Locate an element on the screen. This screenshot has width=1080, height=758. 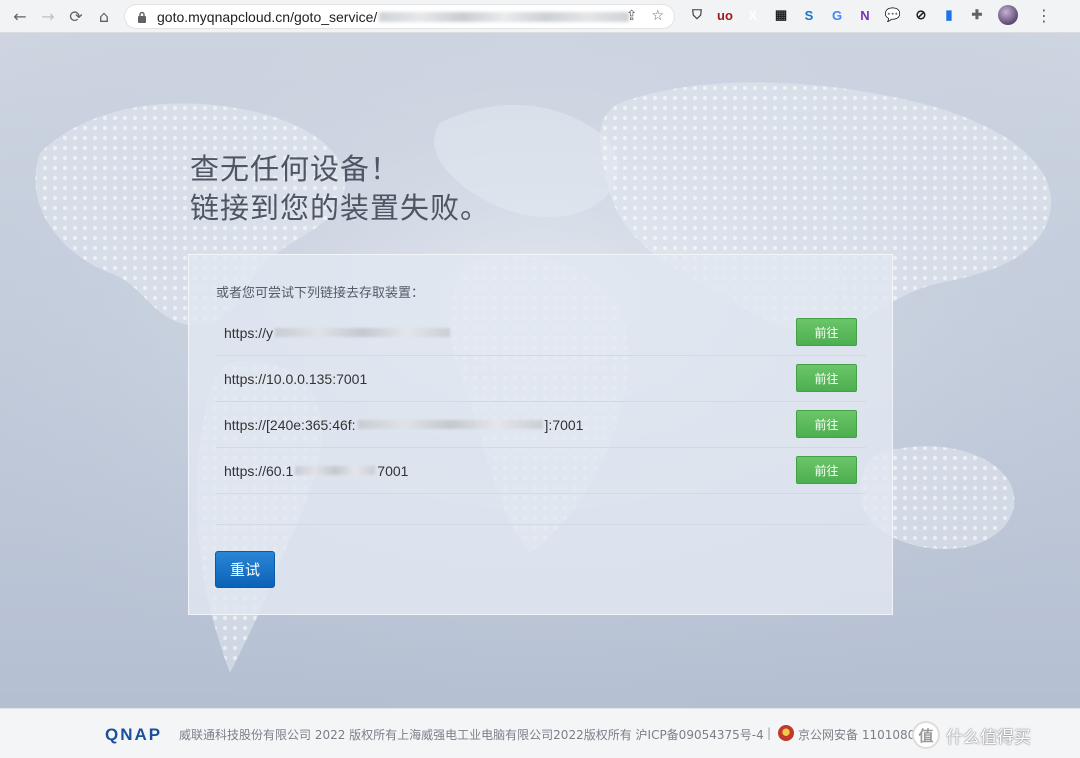
bookmark-extension-icon: ▮ is located at coordinates (949, 15).